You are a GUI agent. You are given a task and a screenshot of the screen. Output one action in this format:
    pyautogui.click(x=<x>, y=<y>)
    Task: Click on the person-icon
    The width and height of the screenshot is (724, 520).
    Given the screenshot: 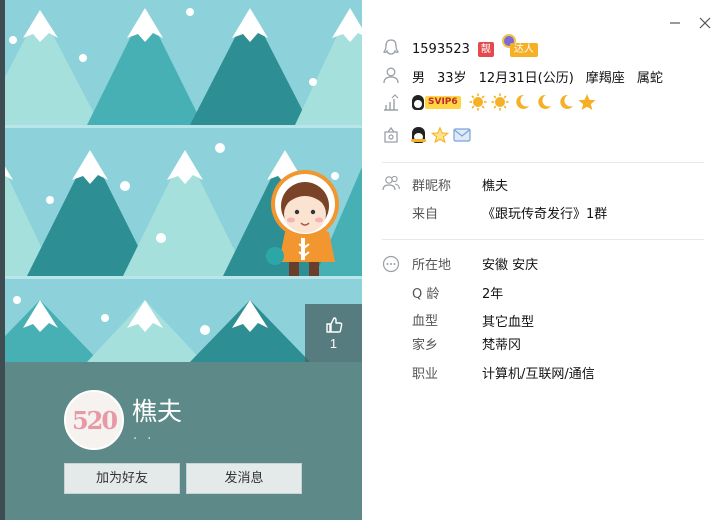 What is the action you would take?
    pyautogui.click(x=391, y=75)
    